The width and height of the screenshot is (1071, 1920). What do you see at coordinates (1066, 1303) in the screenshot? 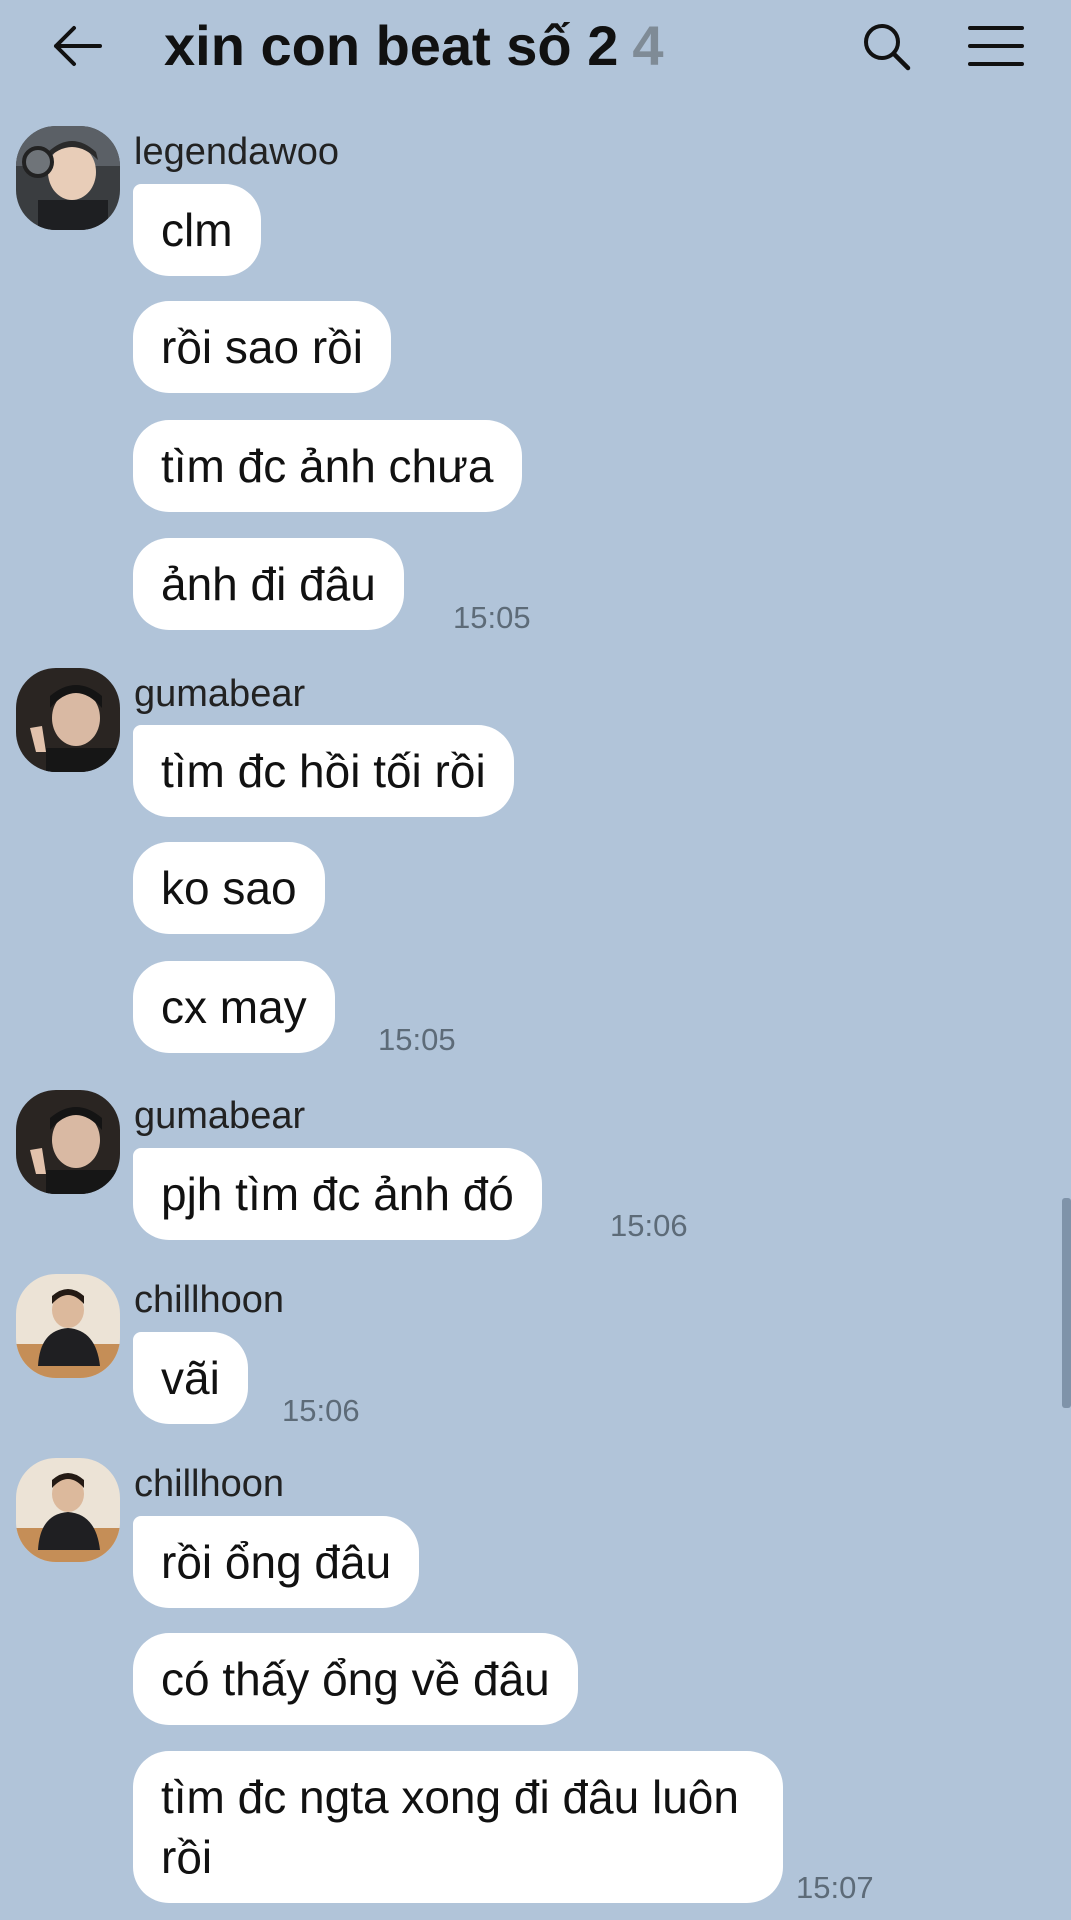
I see `scrollbar-thumb` at bounding box center [1066, 1303].